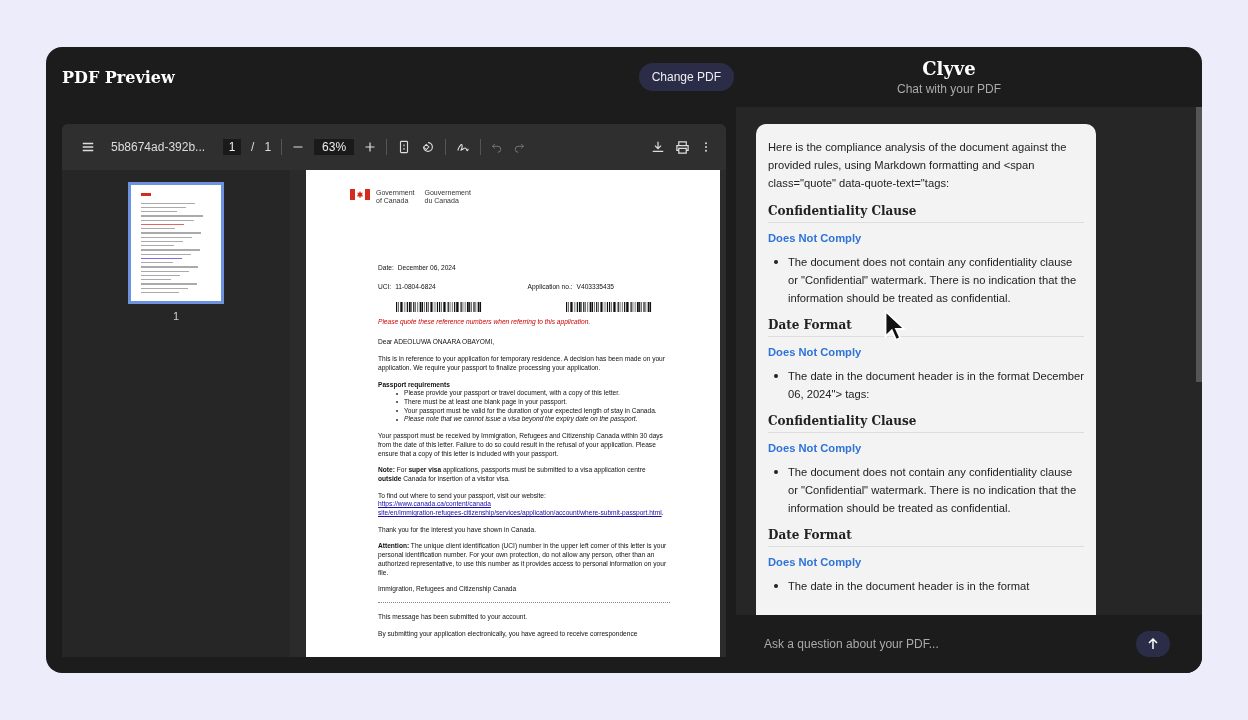 This screenshot has height=720, width=1248. I want to click on scrollbar, so click(1199, 244).